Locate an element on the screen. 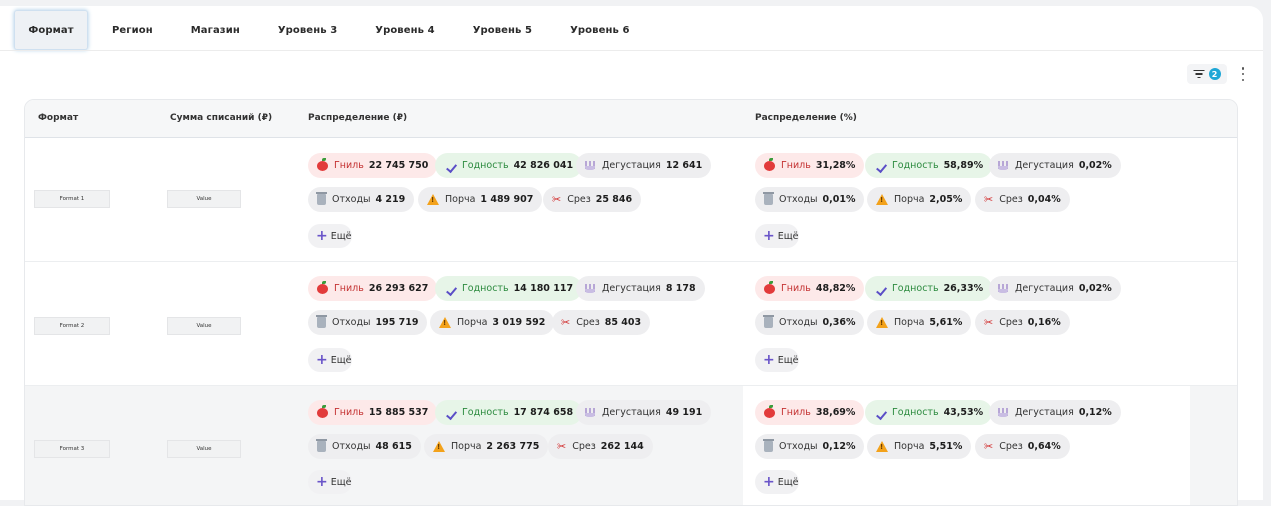  format-cell: Format 3 is located at coordinates (72, 449).